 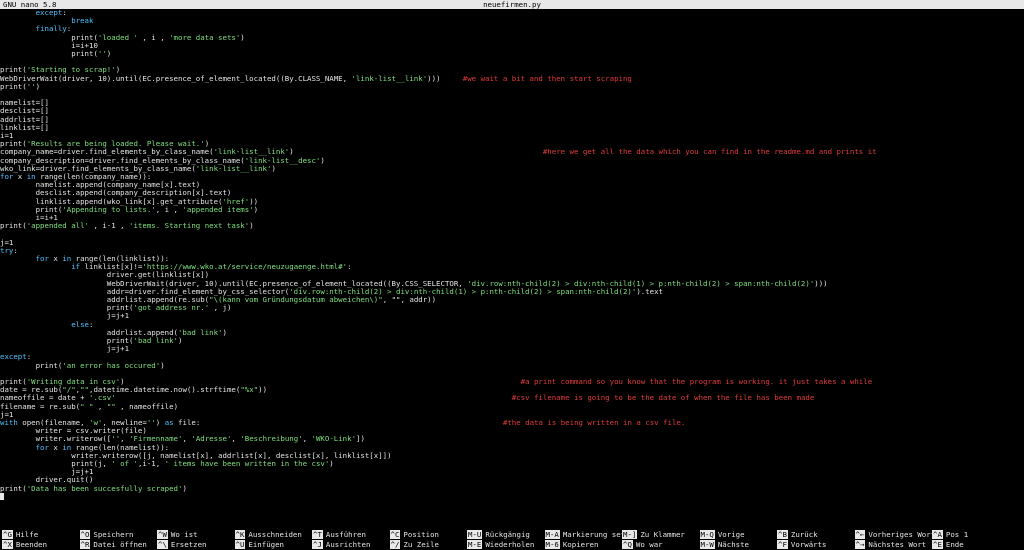 I want to click on shortcut-label: Speichern, so click(x=113, y=534).